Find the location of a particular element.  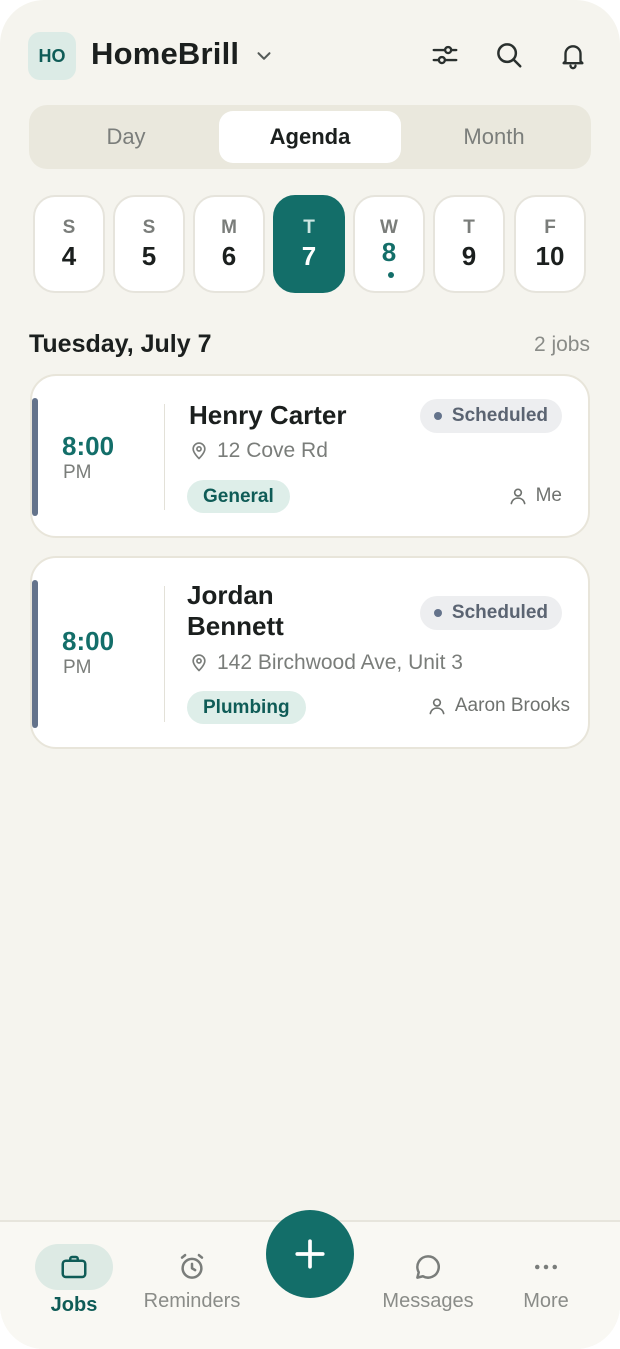

date-number: 9 is located at coordinates (469, 256).